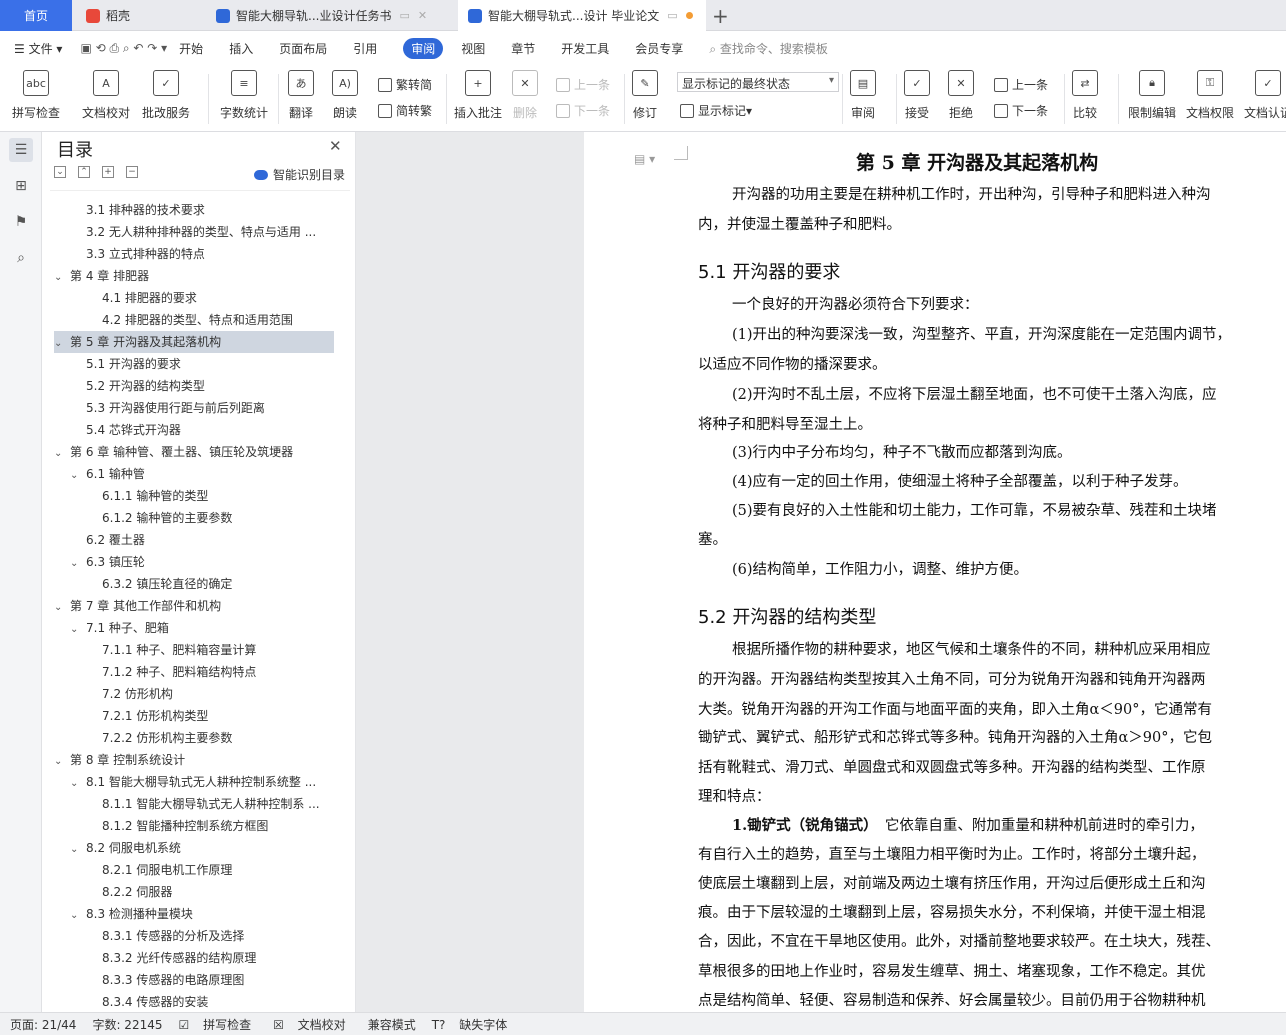  I want to click on insert-comment-button: + 插入批注, so click(478, 95).